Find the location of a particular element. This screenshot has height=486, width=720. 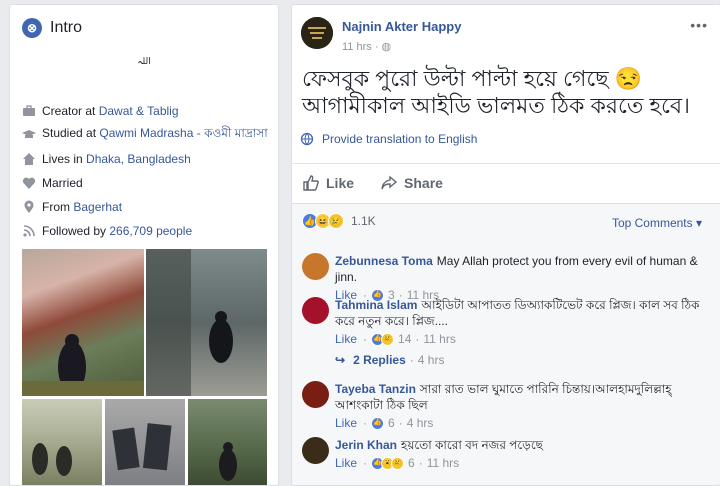

briefcase-icon is located at coordinates (29, 110).